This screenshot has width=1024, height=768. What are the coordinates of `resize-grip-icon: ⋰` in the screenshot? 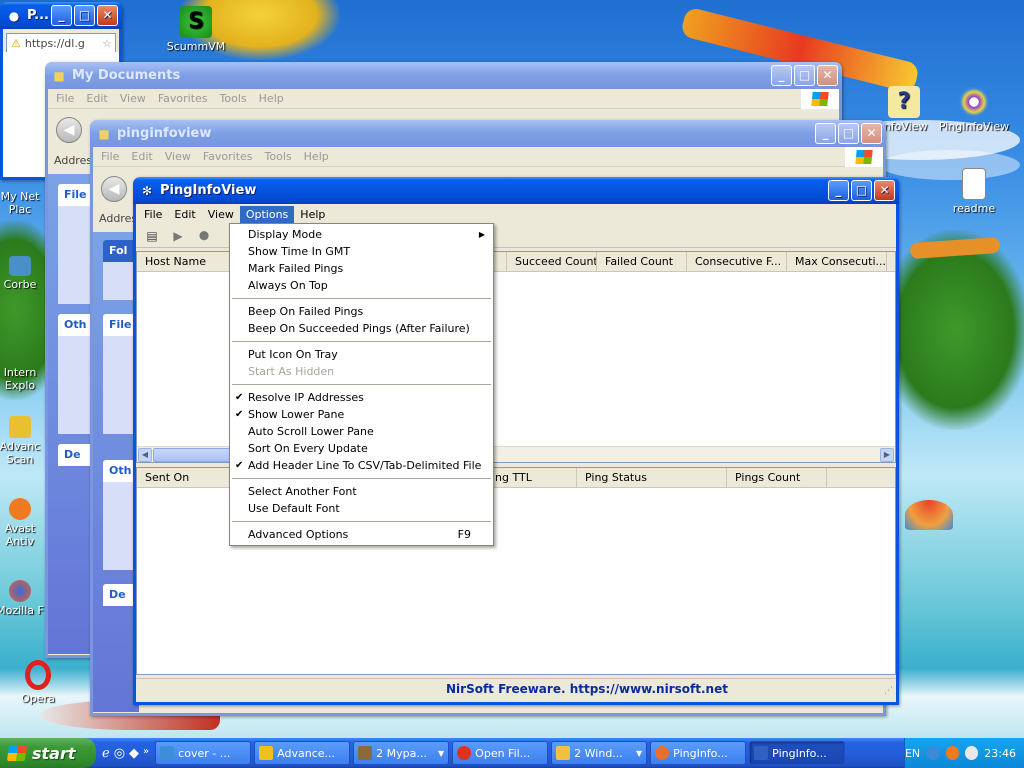 It's located at (888, 691).